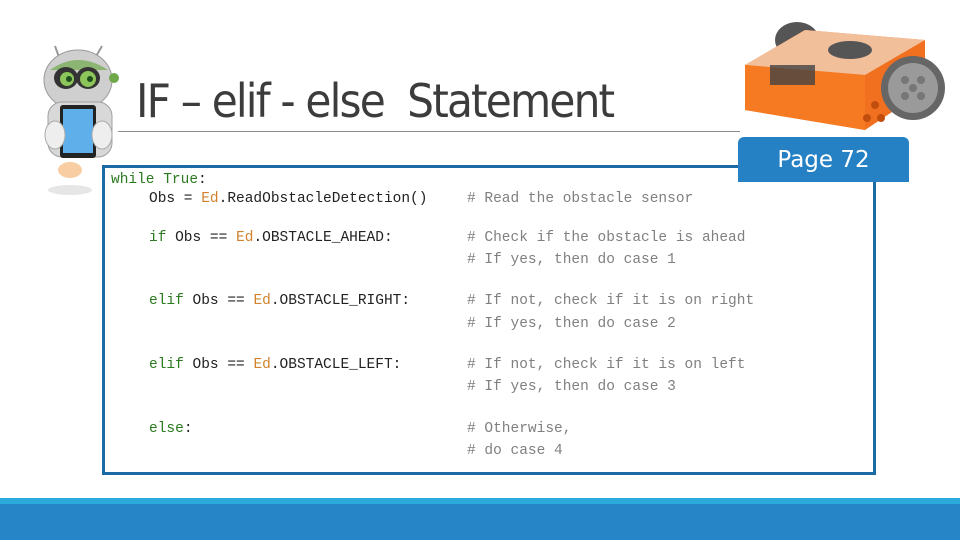 The width and height of the screenshot is (960, 540). I want to click on comment-elif-right-2: # If yes, then do case 2, so click(571, 324).